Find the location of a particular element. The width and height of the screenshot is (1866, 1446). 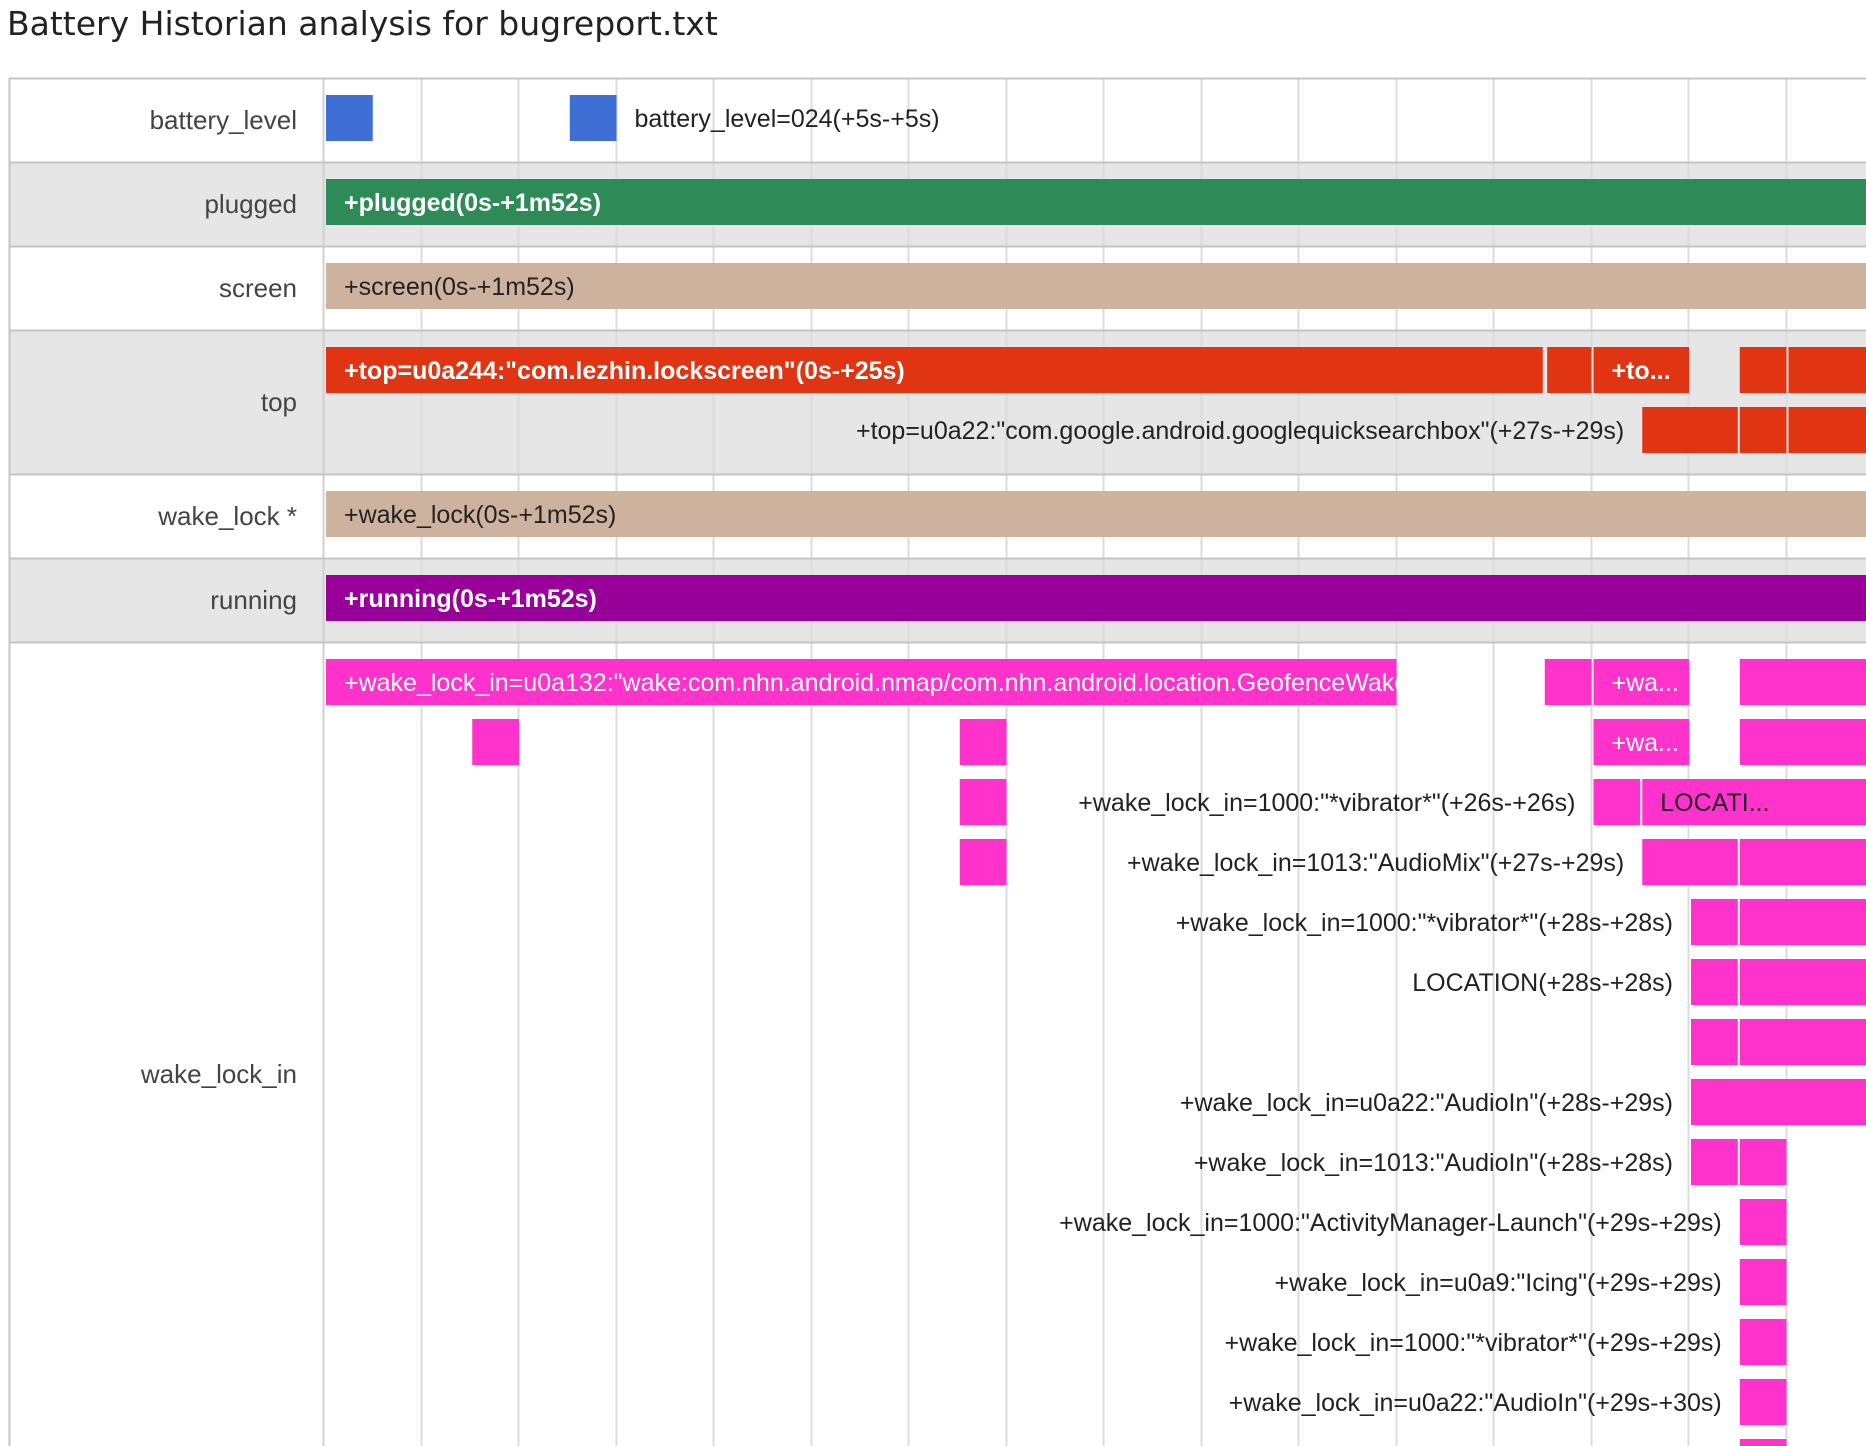

row-label-plugged: plugged is located at coordinates (250, 204).